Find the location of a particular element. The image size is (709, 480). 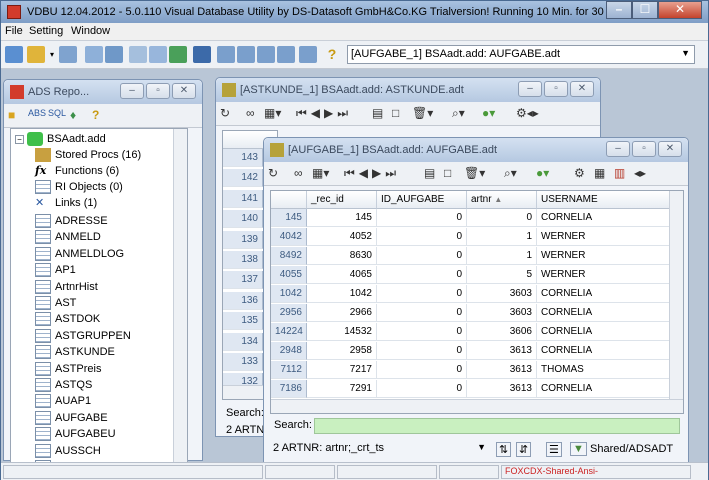

menu-window: Window is located at coordinates (90, 31).